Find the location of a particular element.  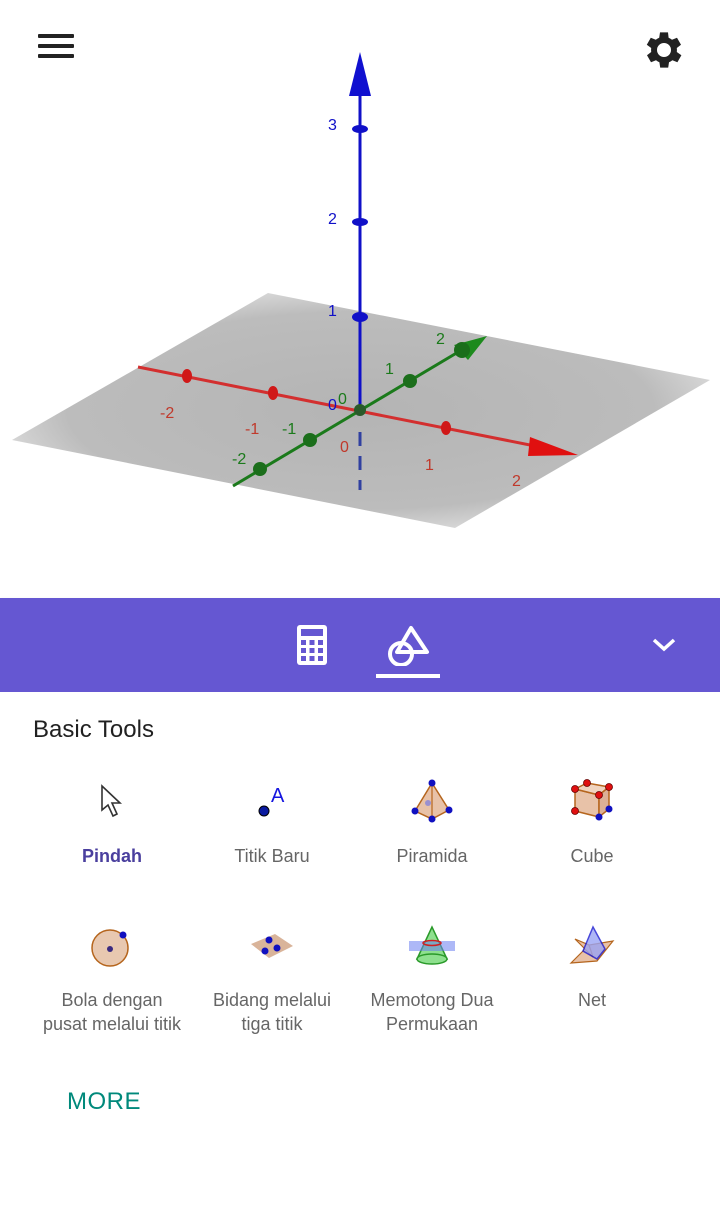

tool-sphere: Bola dengan pusat melalui titik is located at coordinates (112, 976).